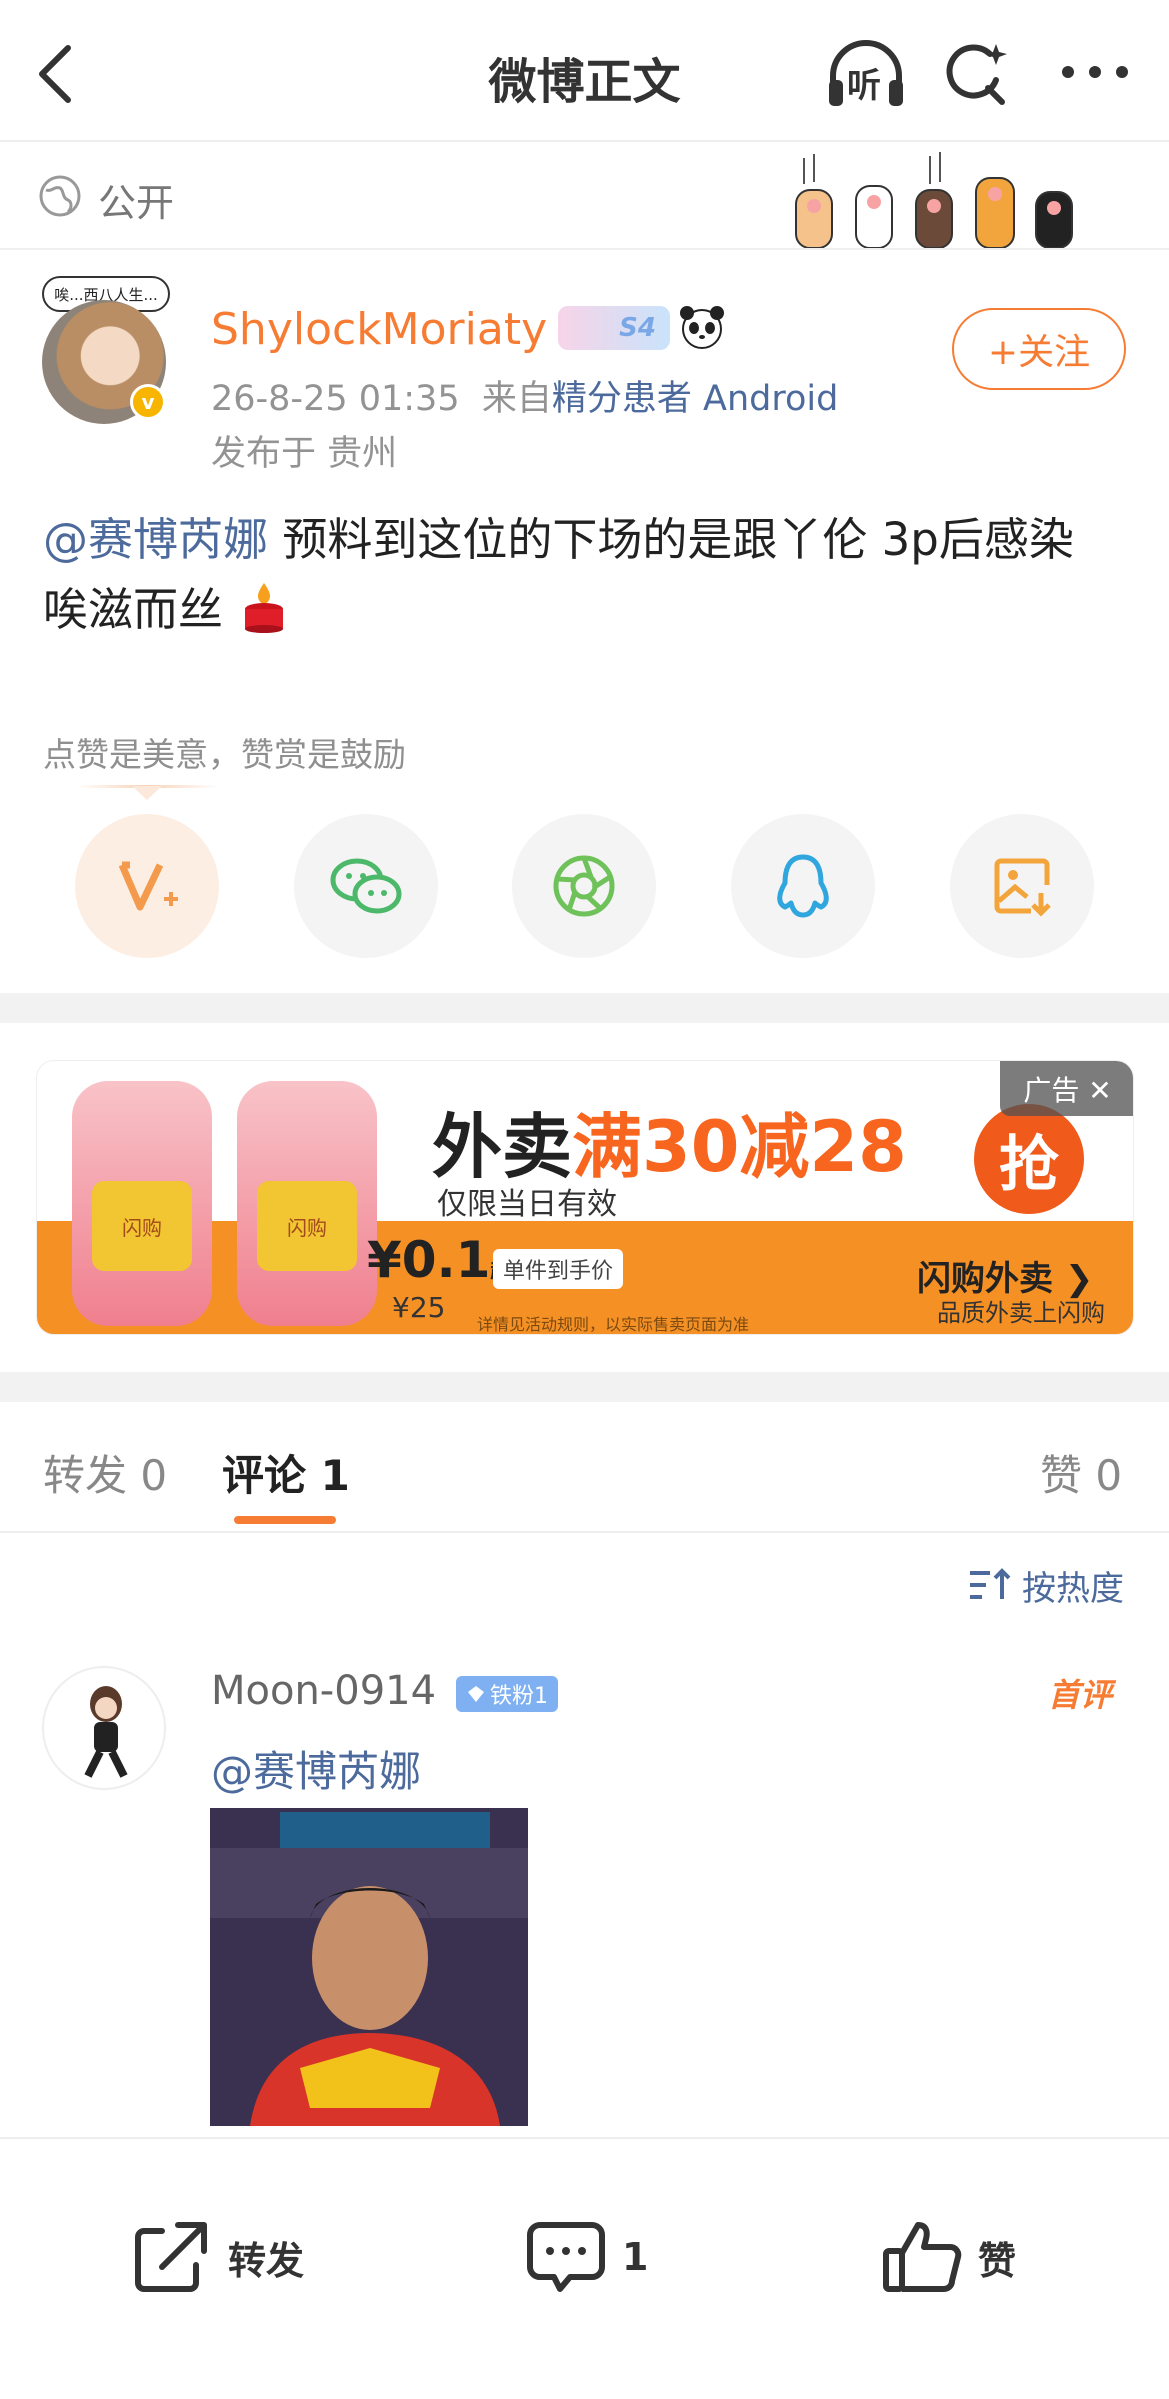 This screenshot has width=1169, height=2399. Describe the element at coordinates (1029, 1159) in the screenshot. I see `ad-grab-button: 抢` at that location.